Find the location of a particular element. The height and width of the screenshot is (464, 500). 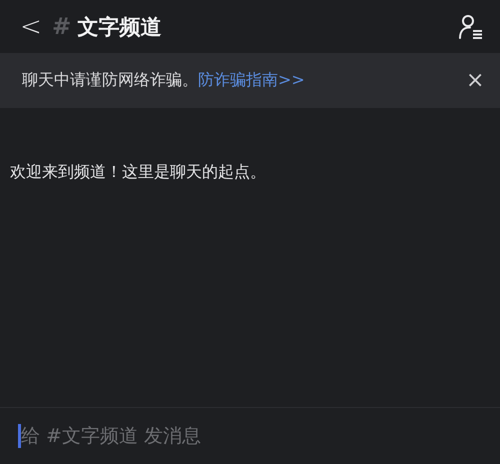

channel-hash: # is located at coordinates (62, 27).